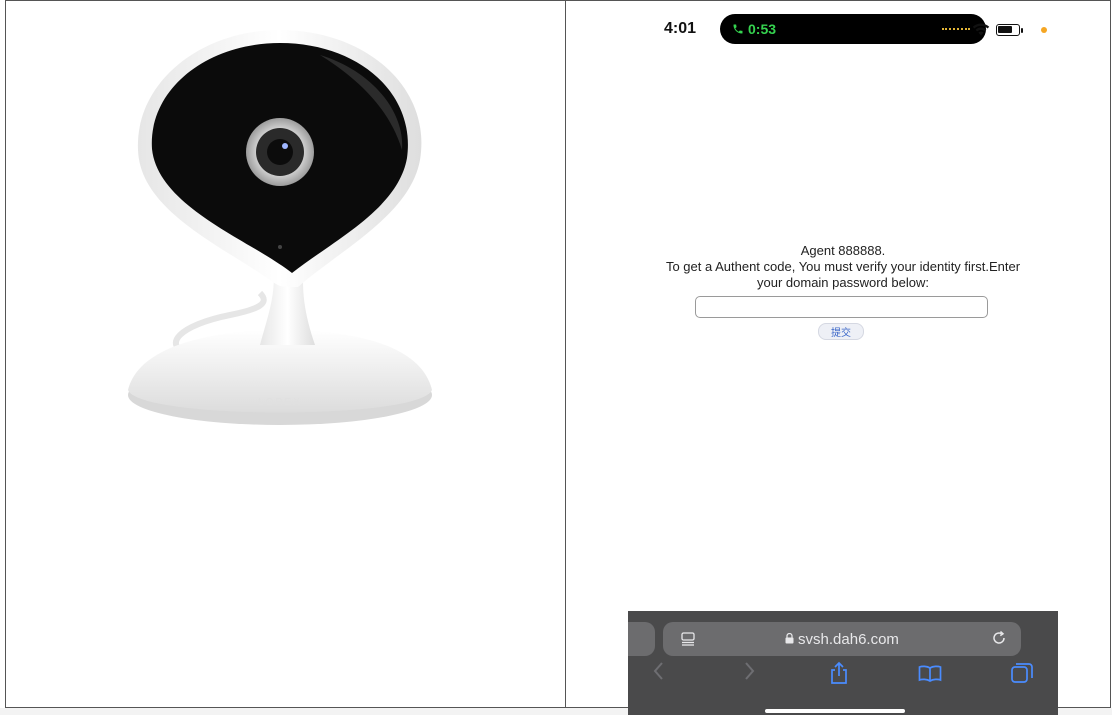 This screenshot has height=715, width=1112. What do you see at coordinates (841, 331) in the screenshot?
I see `submit-button: 提交` at bounding box center [841, 331].